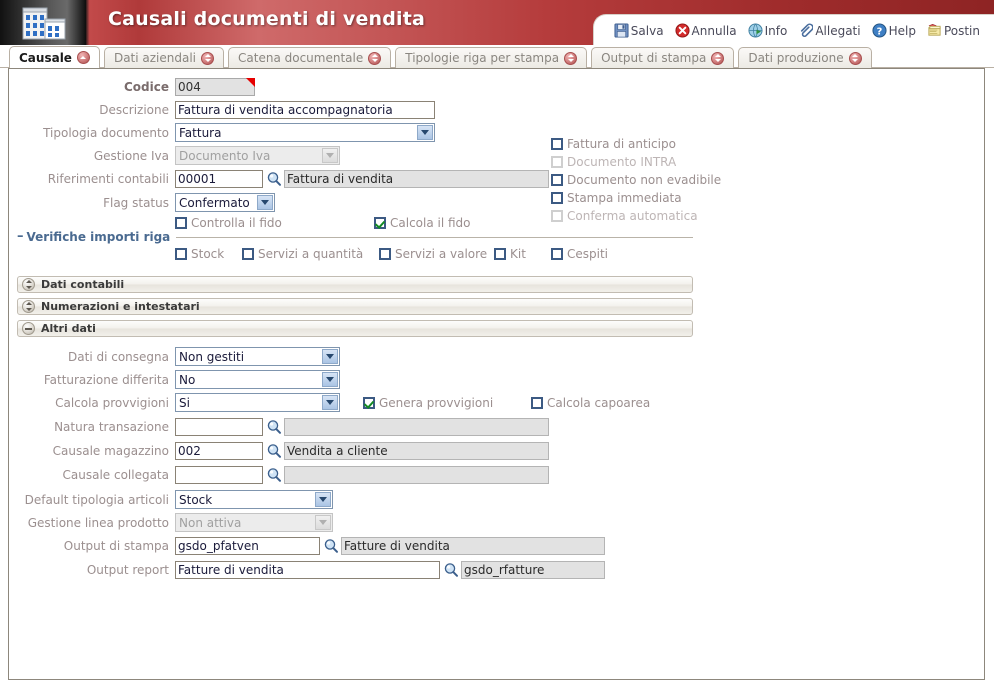 Image resolution: width=994 pixels, height=690 pixels. I want to click on flag-status-select: Confermato, so click(225, 202).